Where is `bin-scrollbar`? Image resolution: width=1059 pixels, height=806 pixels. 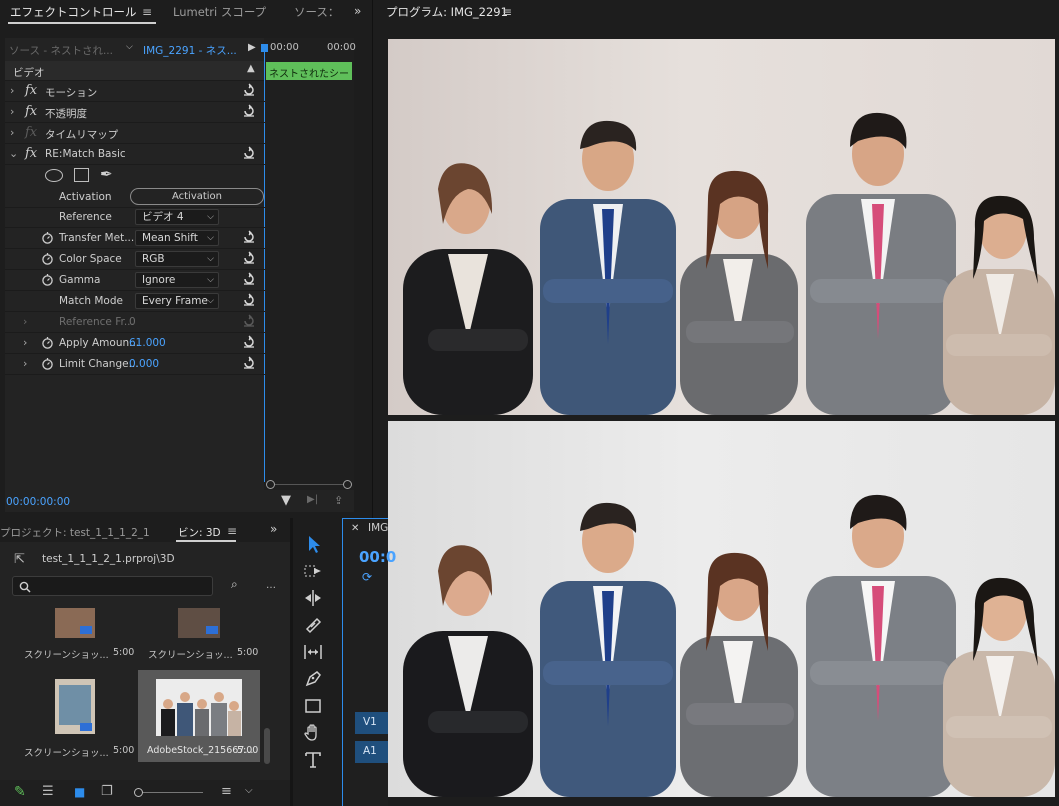
bin-scrollbar is located at coordinates (267, 746).